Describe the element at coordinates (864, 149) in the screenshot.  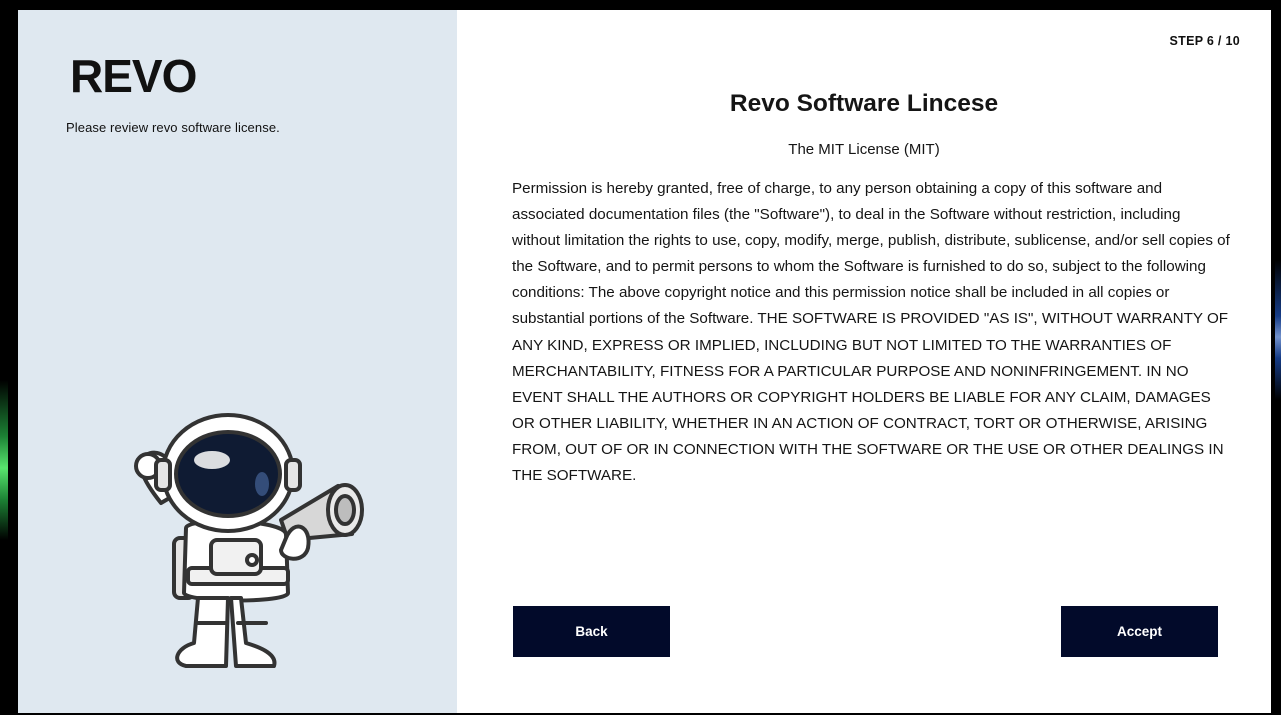
I see `license-name: The MIT License (MIT)` at that location.